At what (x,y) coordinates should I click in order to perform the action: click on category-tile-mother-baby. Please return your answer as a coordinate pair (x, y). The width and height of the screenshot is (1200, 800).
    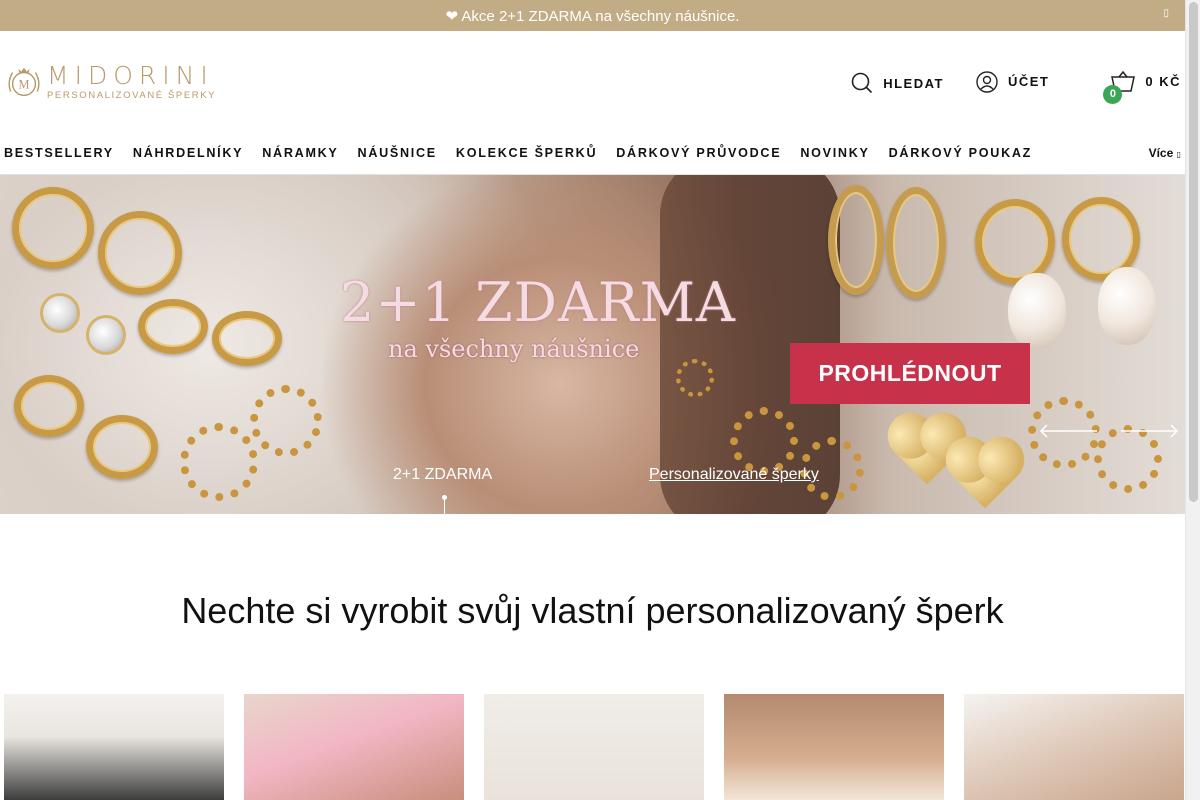
    Looking at the image, I should click on (354, 747).